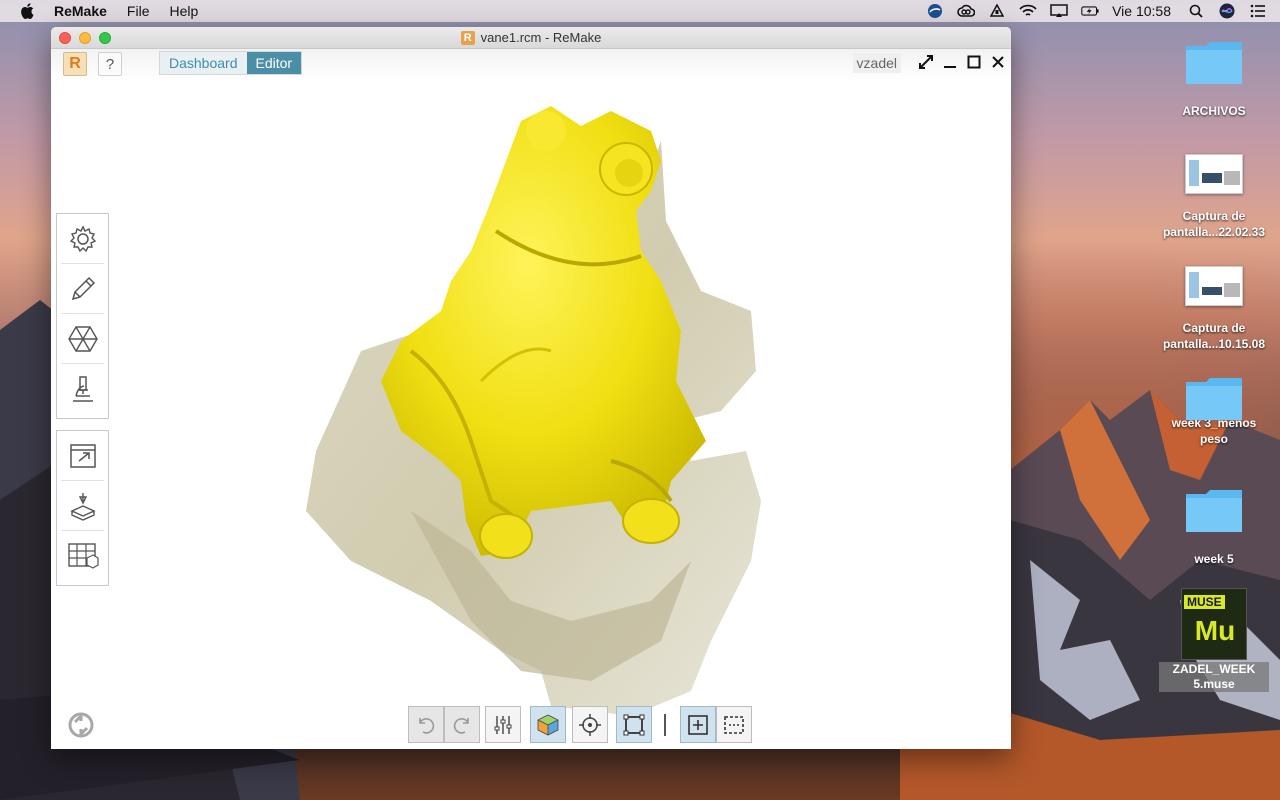  I want to click on drive-icon, so click(997, 11).